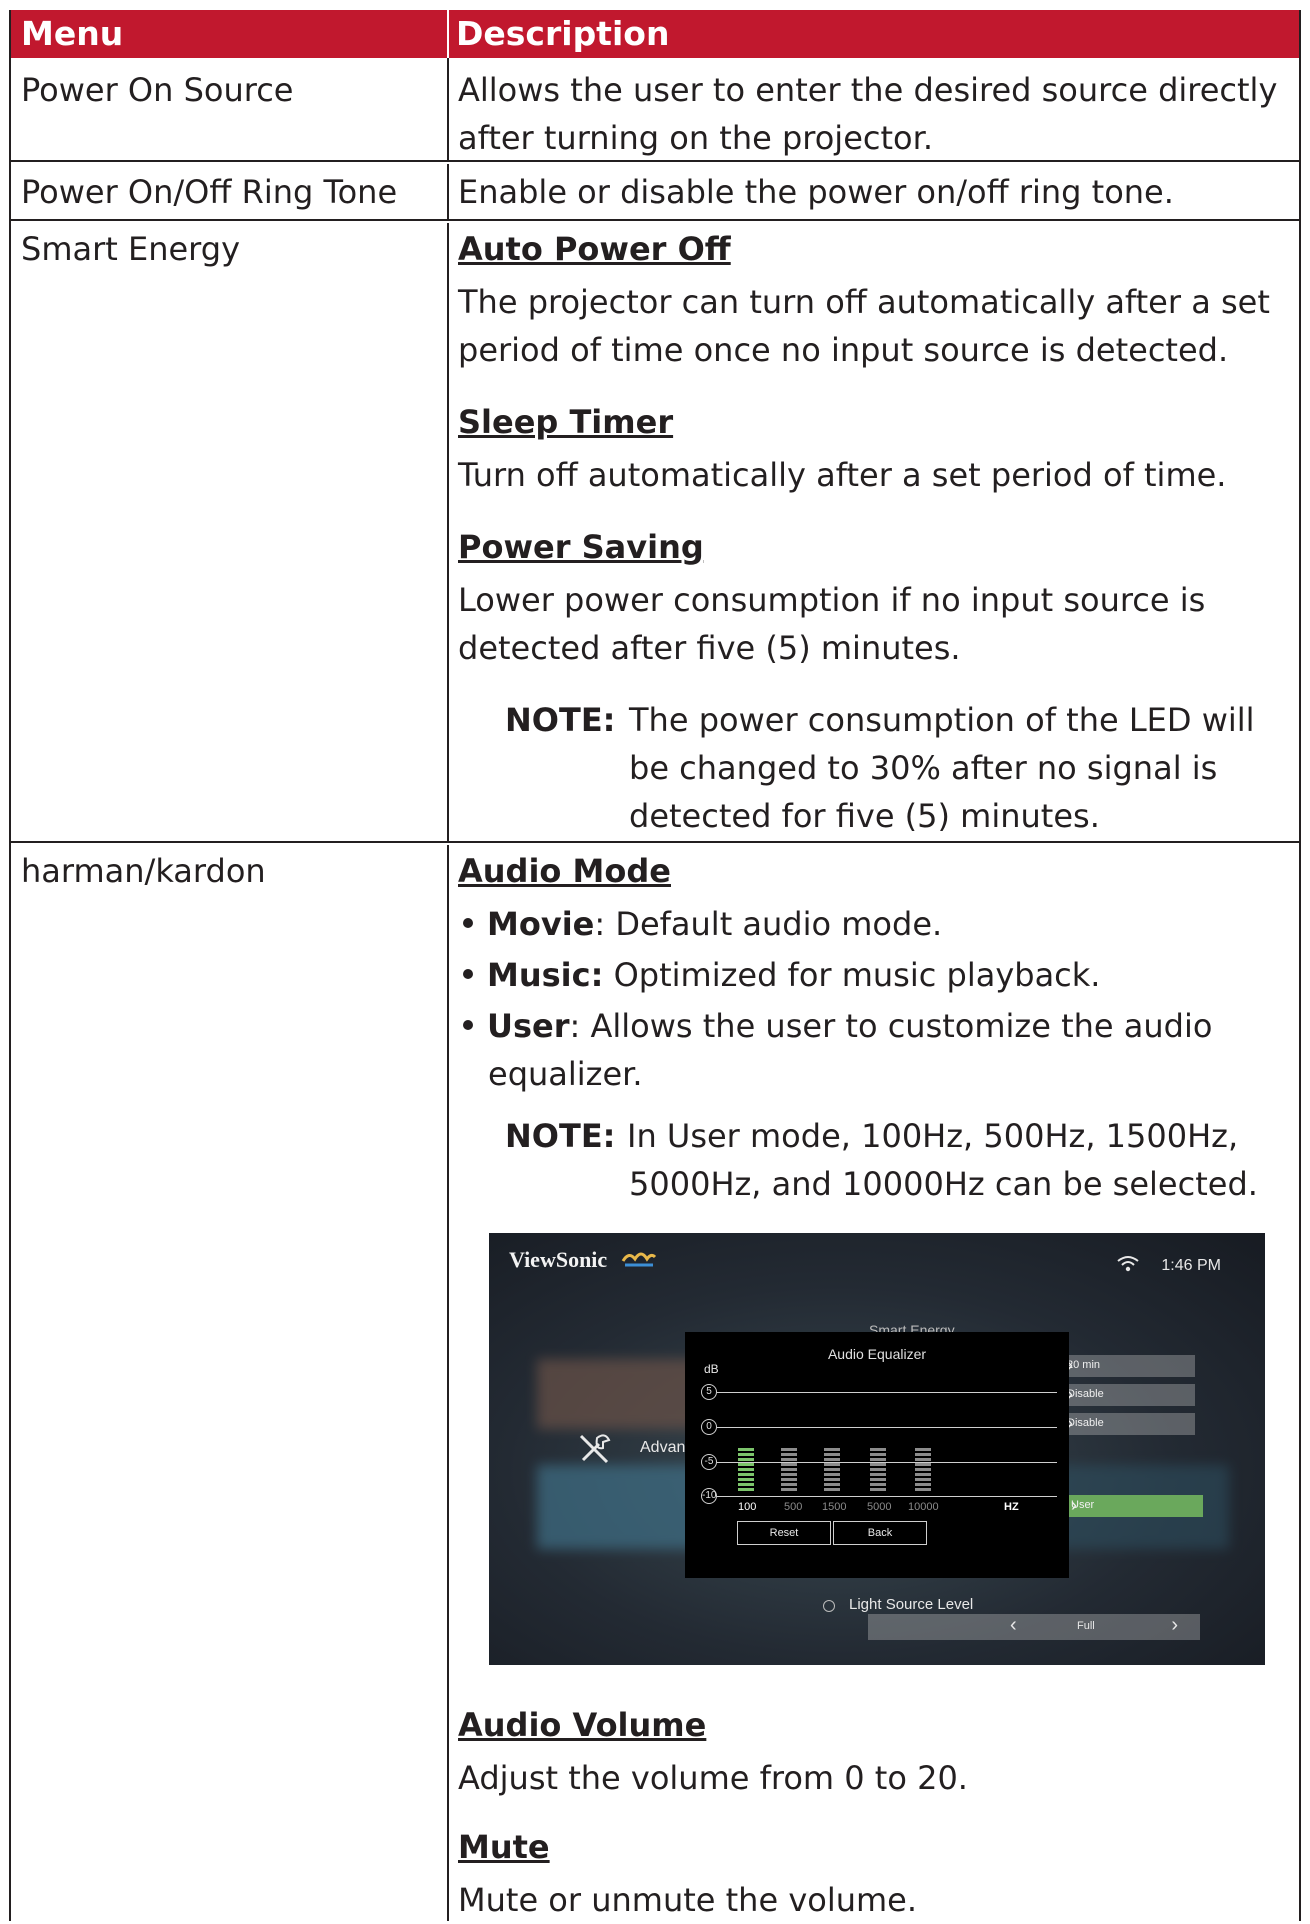 The image size is (1310, 1924). Describe the element at coordinates (1127, 1395) in the screenshot. I see `option-sleep-timer: Disable ›` at that location.